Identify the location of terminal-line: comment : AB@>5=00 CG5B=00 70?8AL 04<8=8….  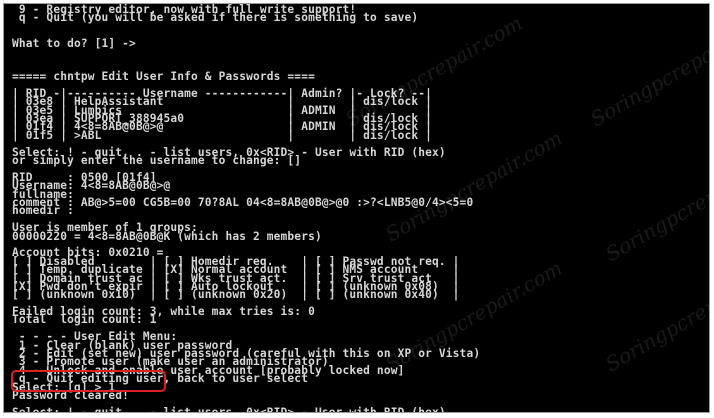
(243, 202).